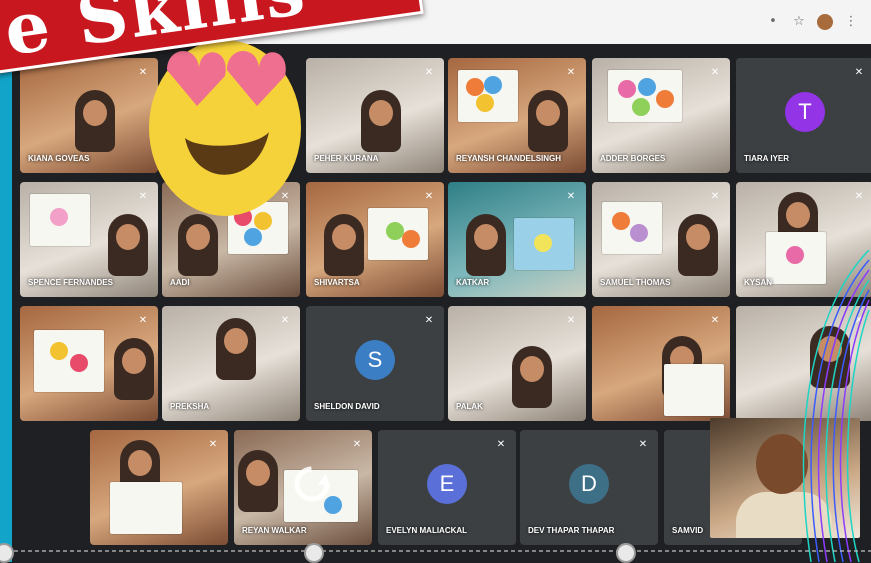  Describe the element at coordinates (70, 282) in the screenshot. I see `participant-name: SPENCE FERNANDES` at that location.